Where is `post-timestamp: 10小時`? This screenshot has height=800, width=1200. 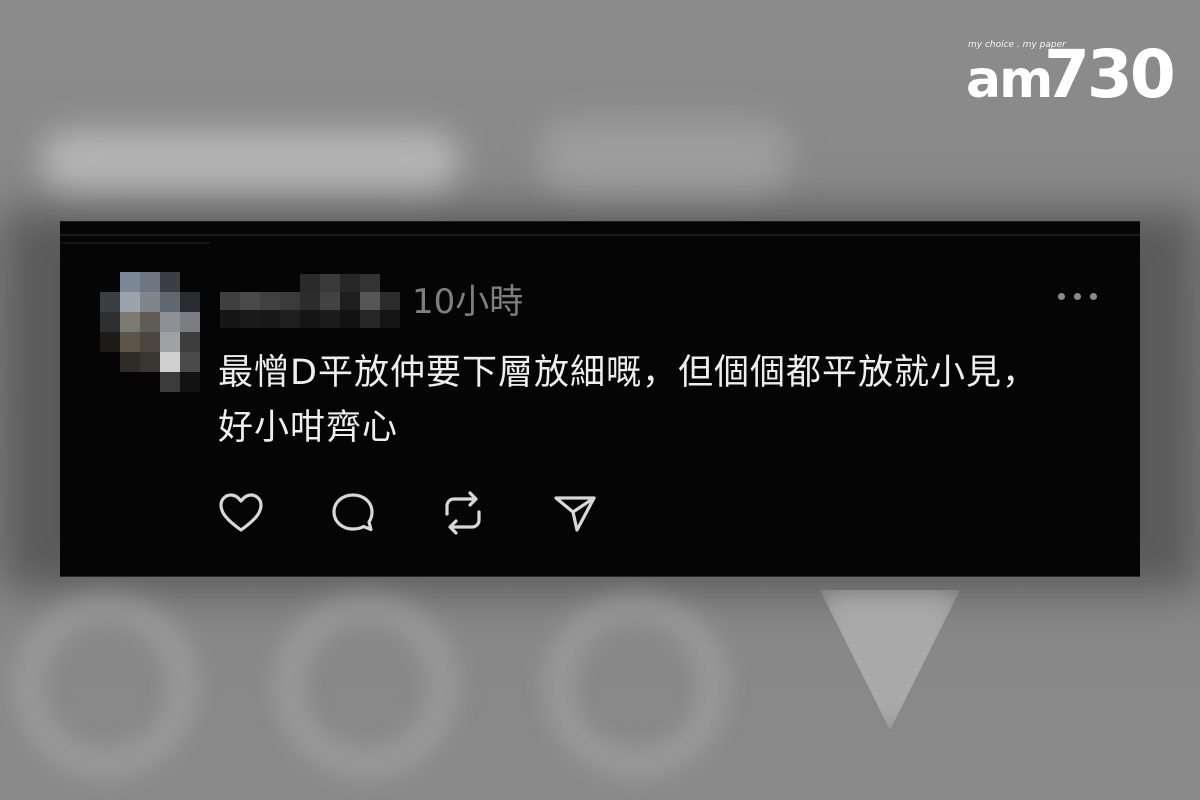 post-timestamp: 10小時 is located at coordinates (468, 302).